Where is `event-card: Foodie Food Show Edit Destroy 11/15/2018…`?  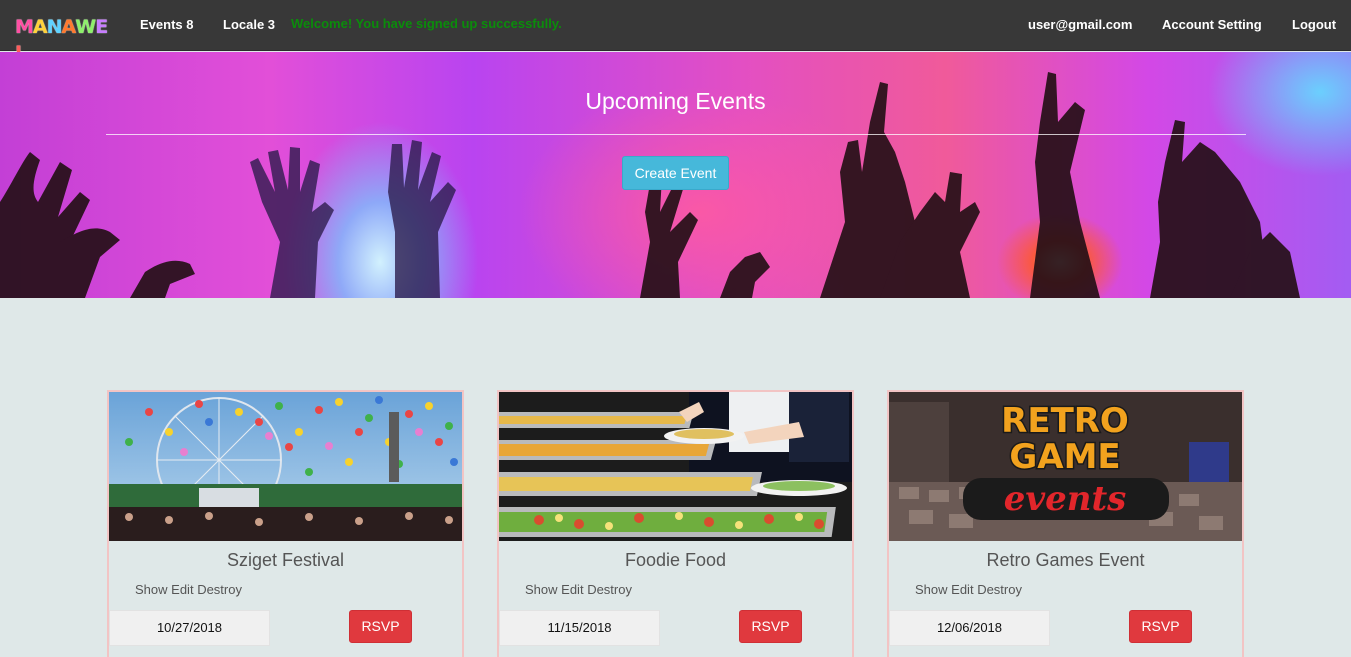 event-card: Foodie Food Show Edit Destroy 11/15/2018… is located at coordinates (675, 523).